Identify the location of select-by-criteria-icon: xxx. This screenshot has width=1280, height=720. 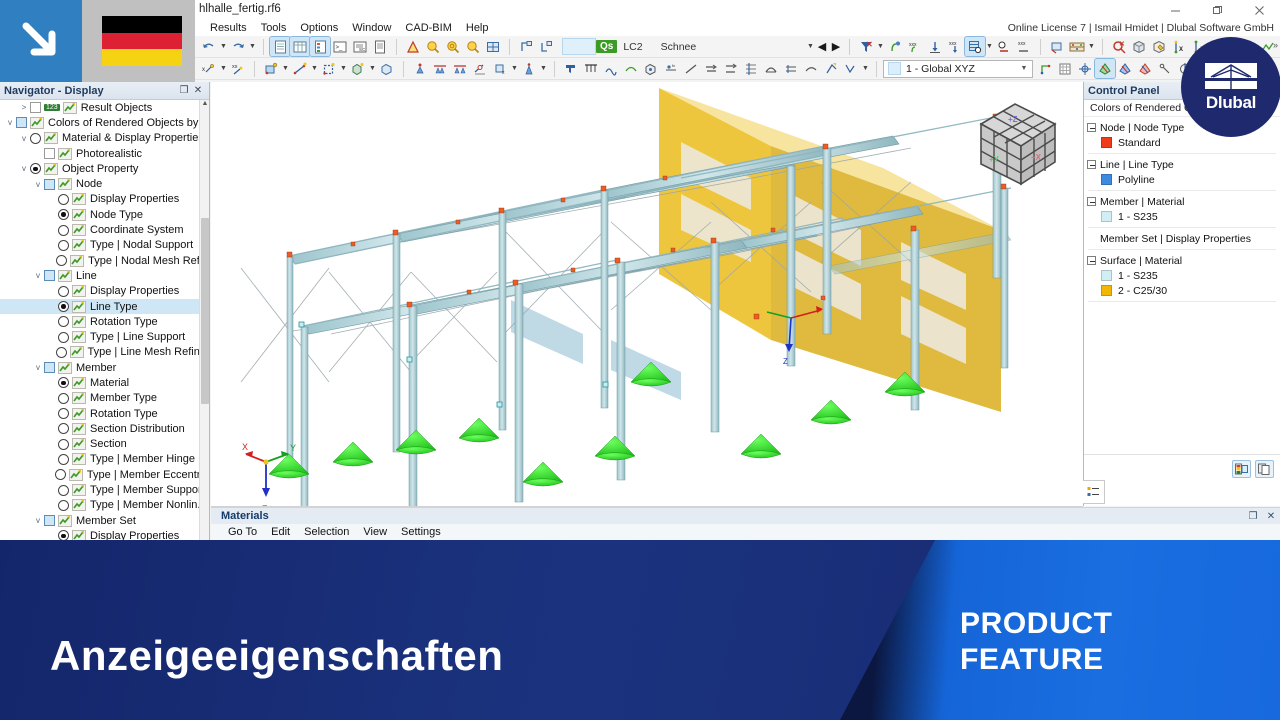
(915, 46).